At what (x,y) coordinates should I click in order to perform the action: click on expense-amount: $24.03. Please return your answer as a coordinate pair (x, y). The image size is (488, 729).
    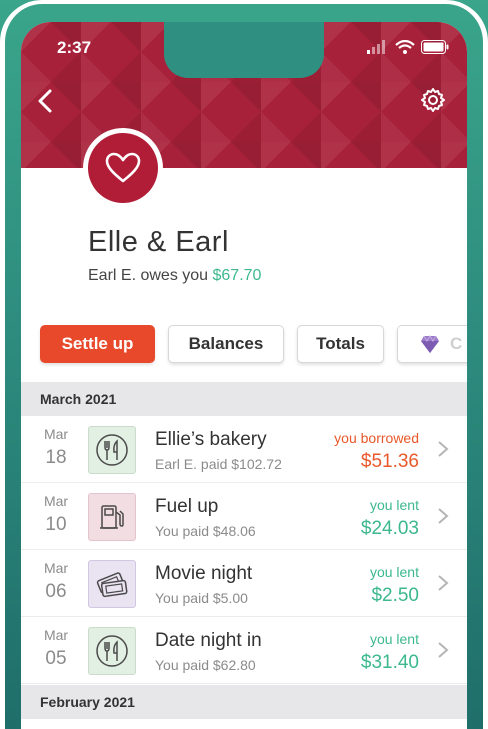
    Looking at the image, I should click on (389, 528).